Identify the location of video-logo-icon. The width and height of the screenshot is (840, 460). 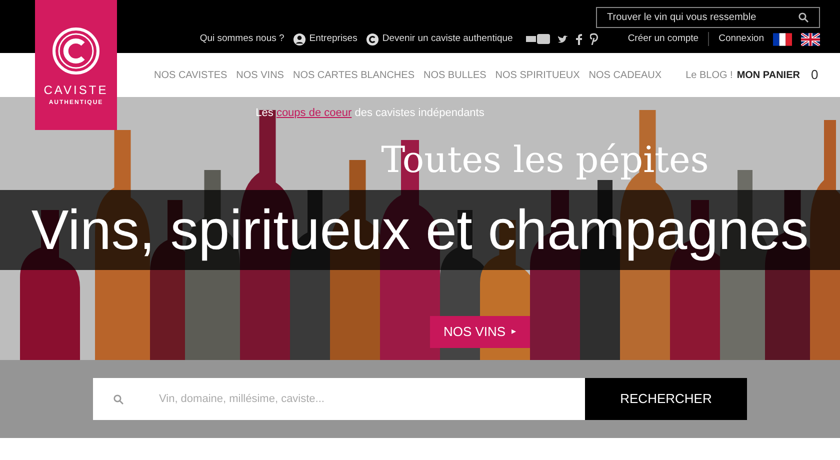
(538, 39).